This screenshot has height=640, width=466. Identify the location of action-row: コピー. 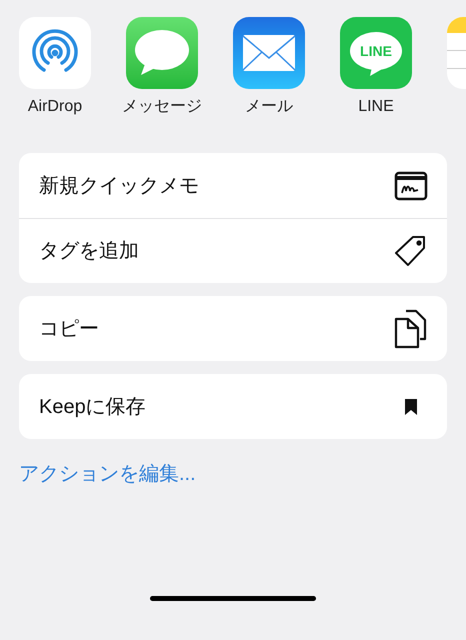
(233, 328).